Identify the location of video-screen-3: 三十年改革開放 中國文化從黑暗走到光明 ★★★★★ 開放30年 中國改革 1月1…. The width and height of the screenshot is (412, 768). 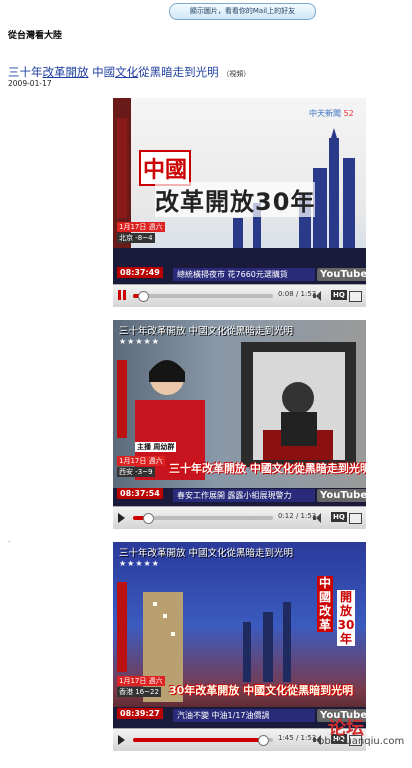
(239, 635).